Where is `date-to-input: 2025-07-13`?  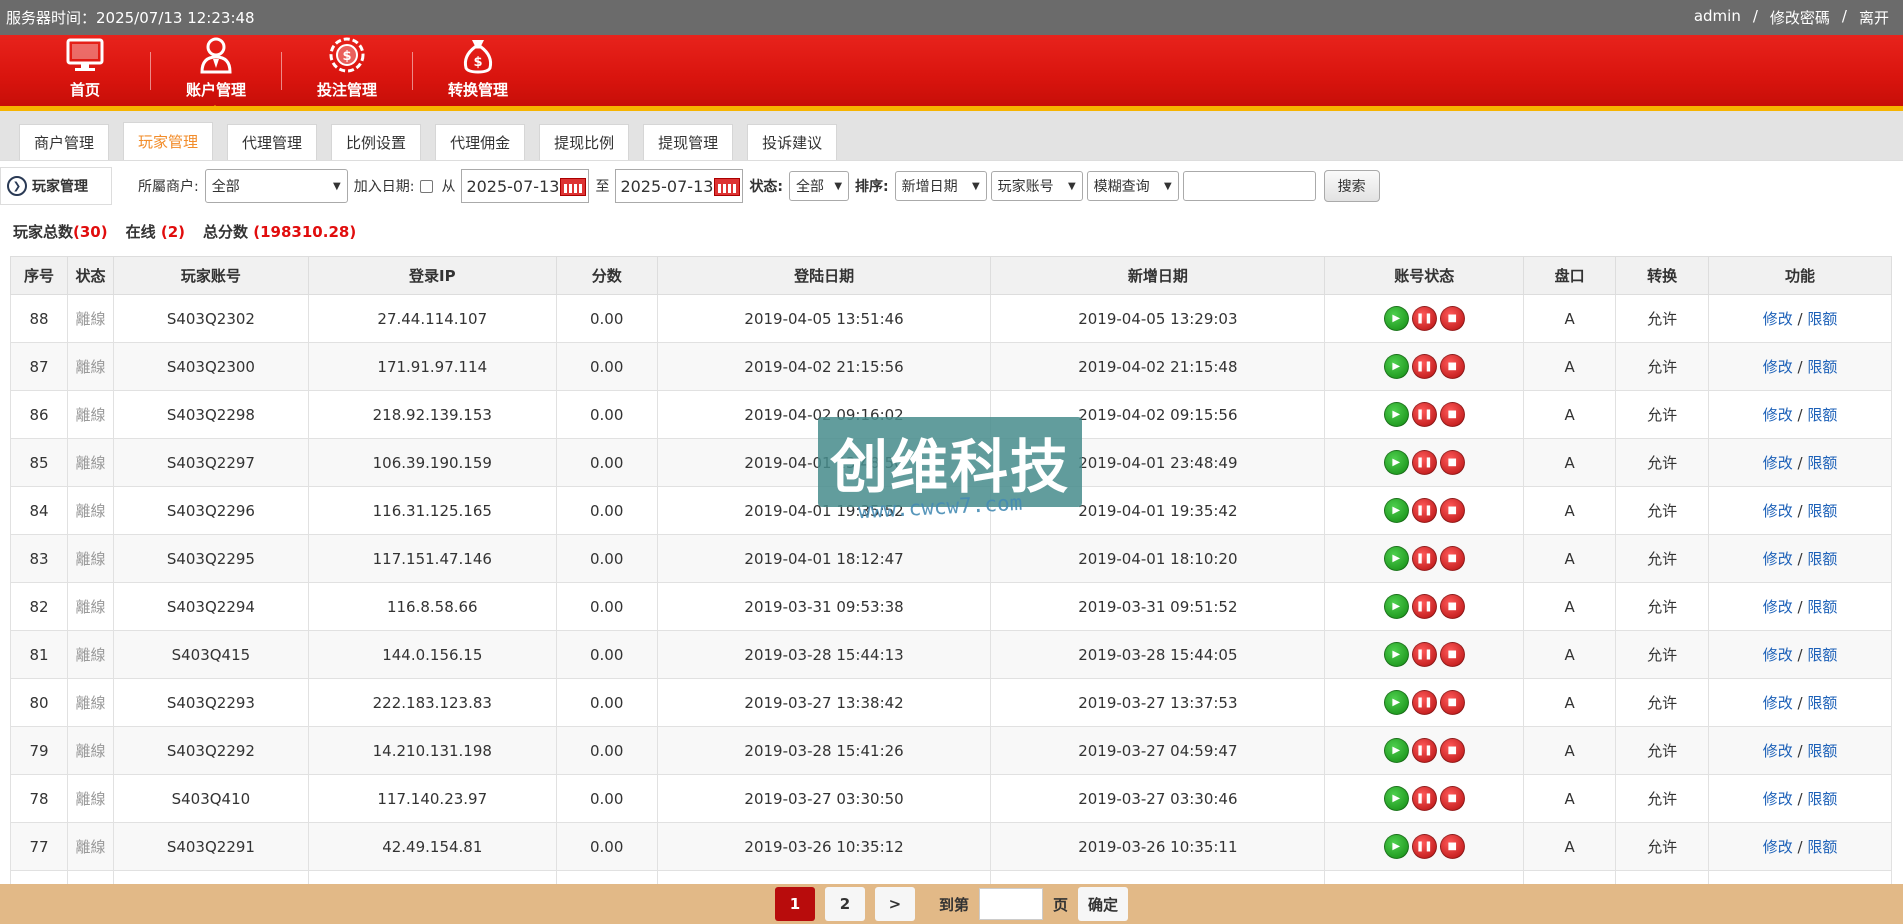
date-to-input: 2025-07-13 is located at coordinates (679, 186).